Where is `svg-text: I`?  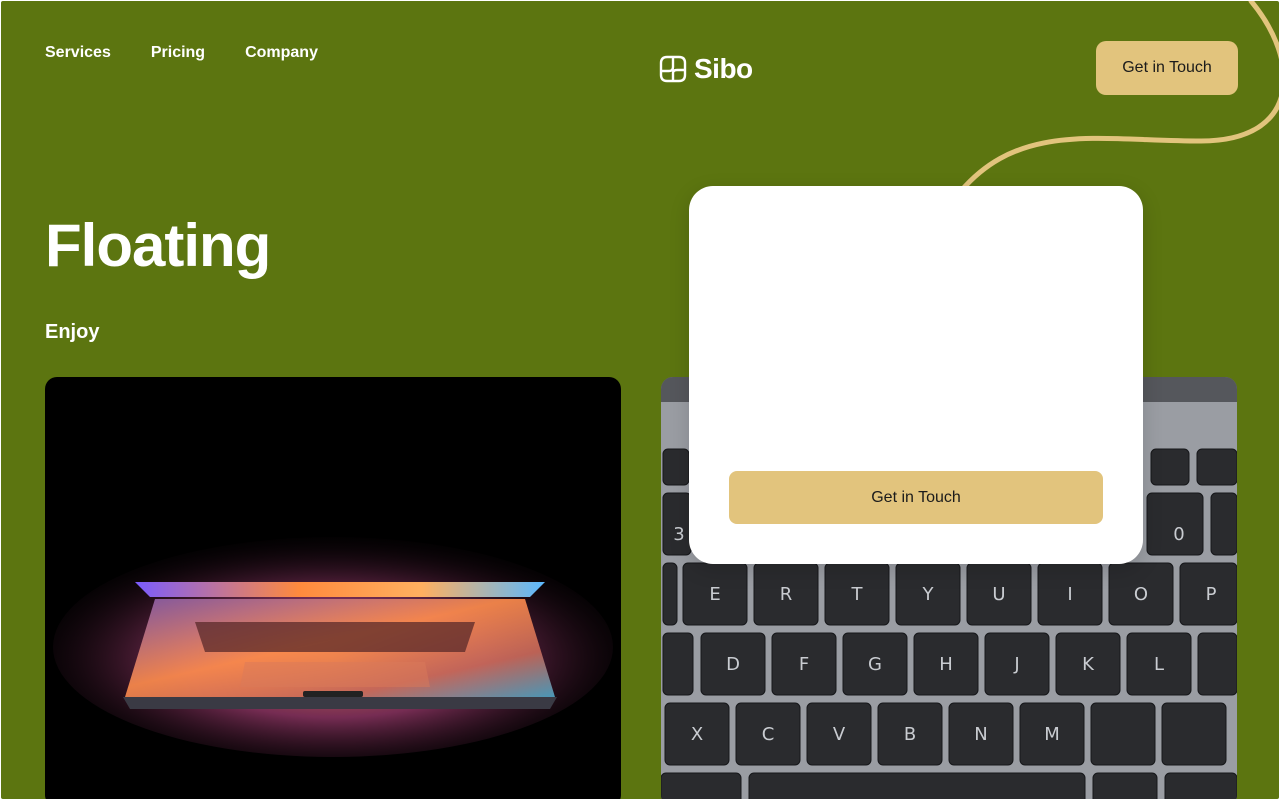
svg-text: I is located at coordinates (1069, 594).